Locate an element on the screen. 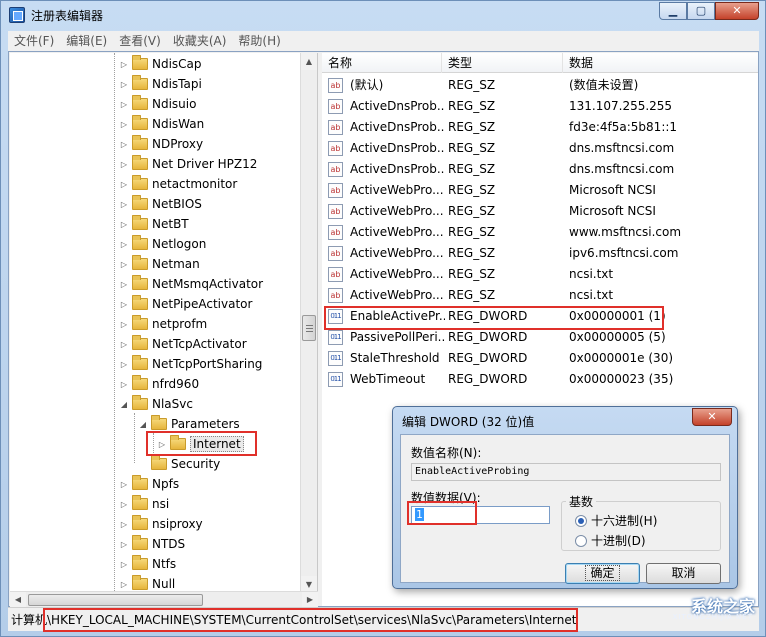 This screenshot has height=637, width=766. tree-item: ▷ NdisTapi is located at coordinates (160, 84).